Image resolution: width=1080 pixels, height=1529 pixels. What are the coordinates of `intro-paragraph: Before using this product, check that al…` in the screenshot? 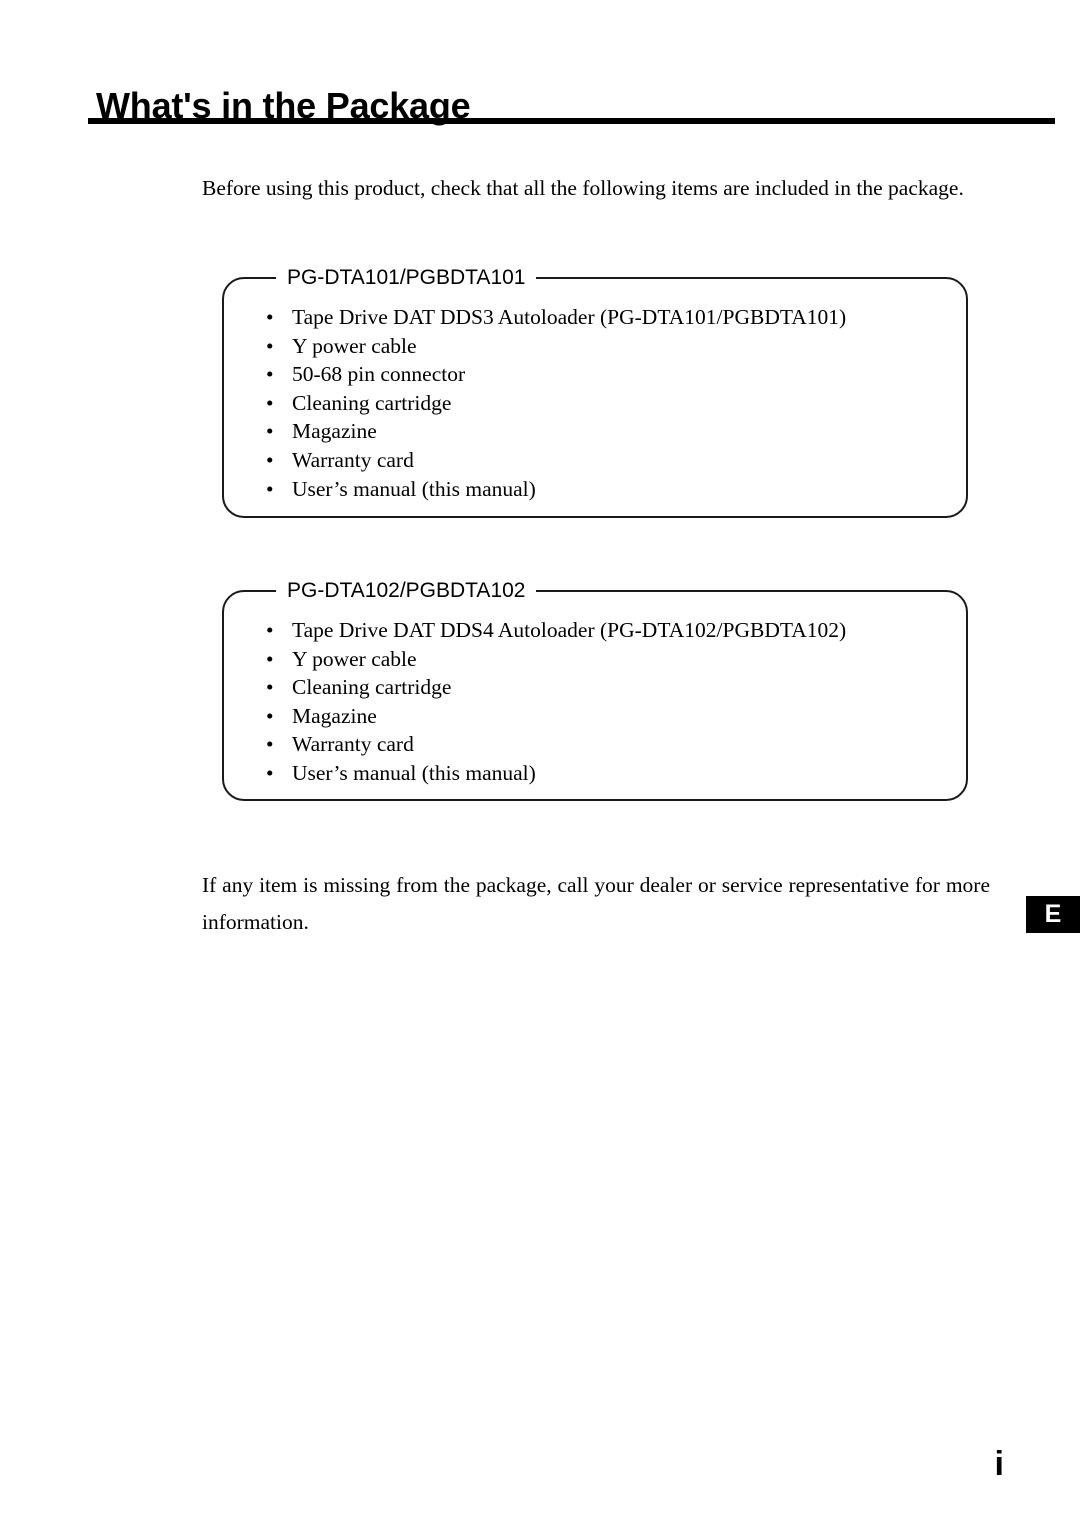 It's located at (583, 187).